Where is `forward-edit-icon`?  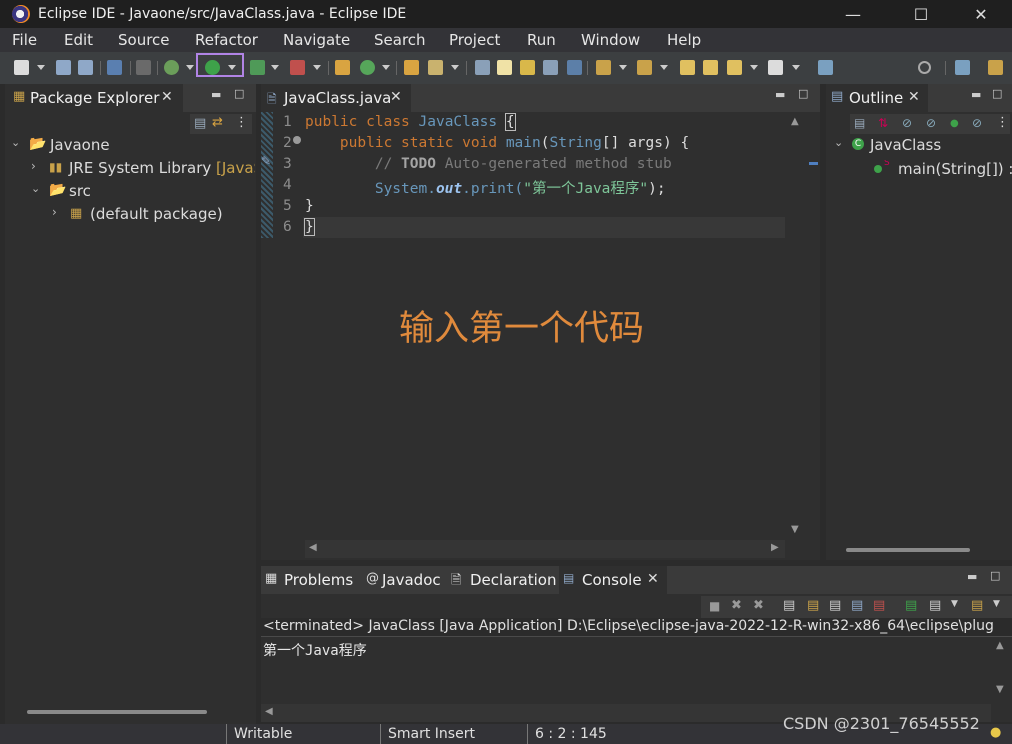
forward-edit-icon is located at coordinates (710, 67).